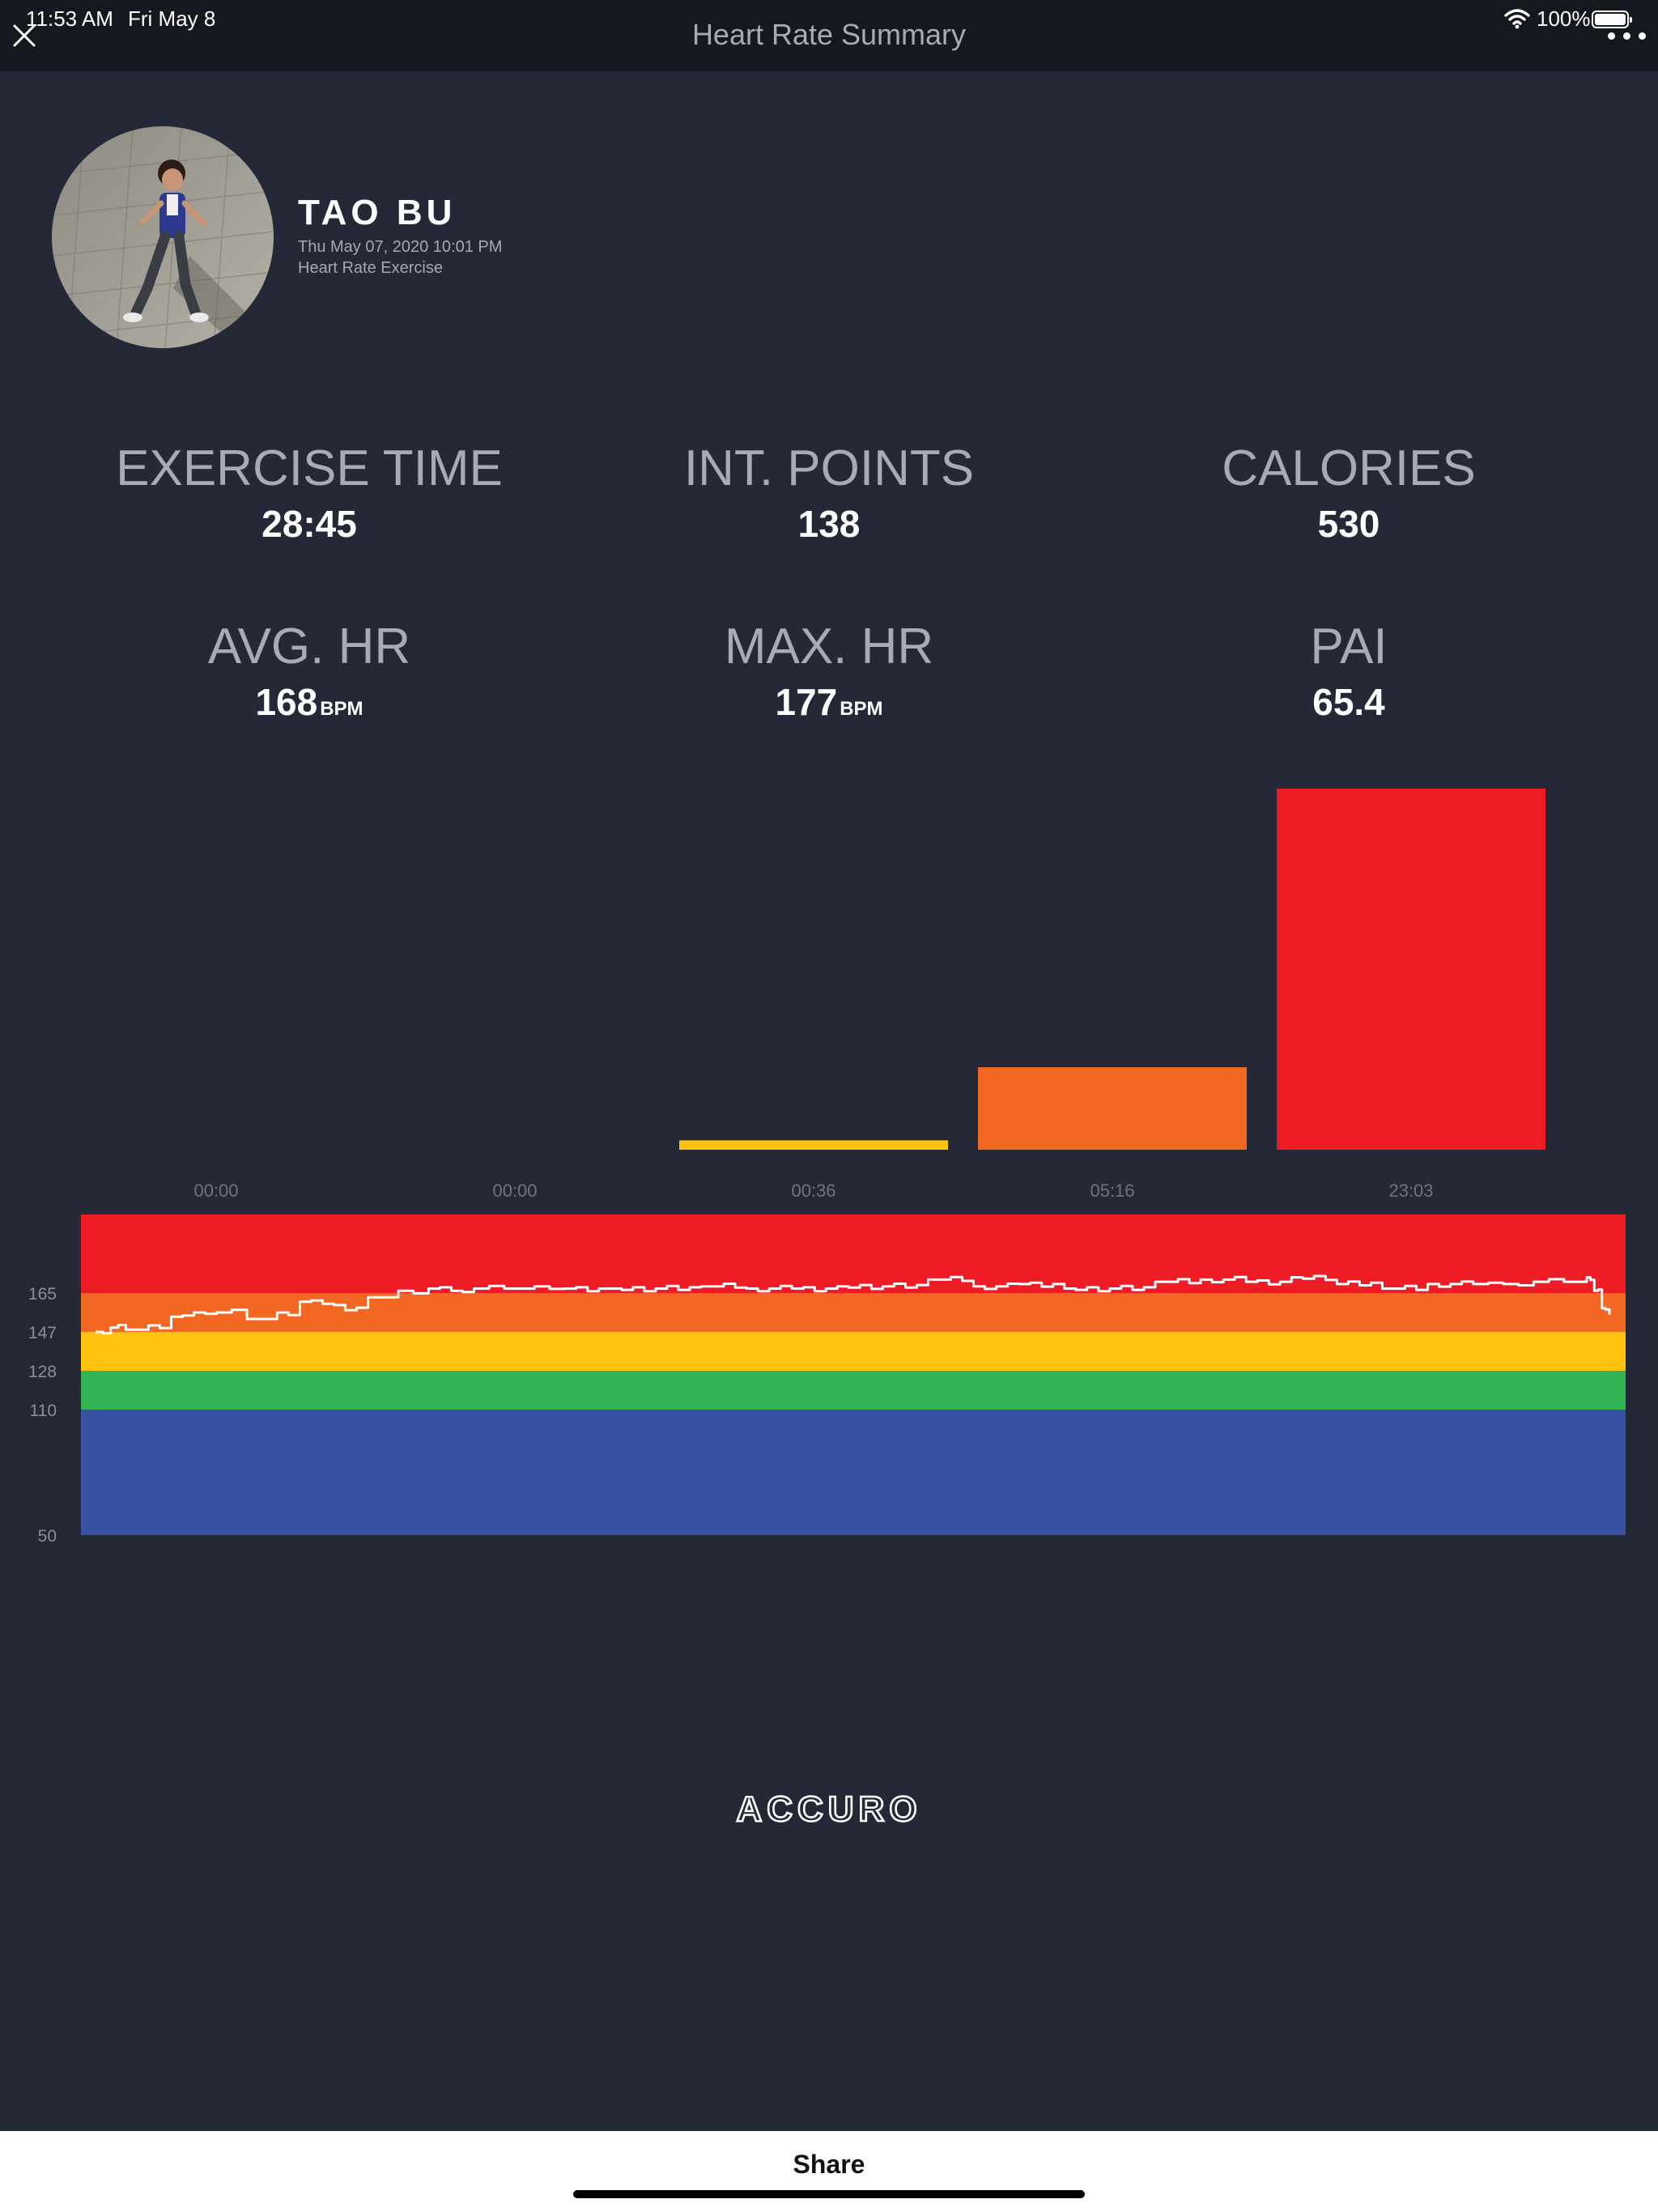 The image size is (1658, 2212). I want to click on wifi-icon, so click(1517, 19).